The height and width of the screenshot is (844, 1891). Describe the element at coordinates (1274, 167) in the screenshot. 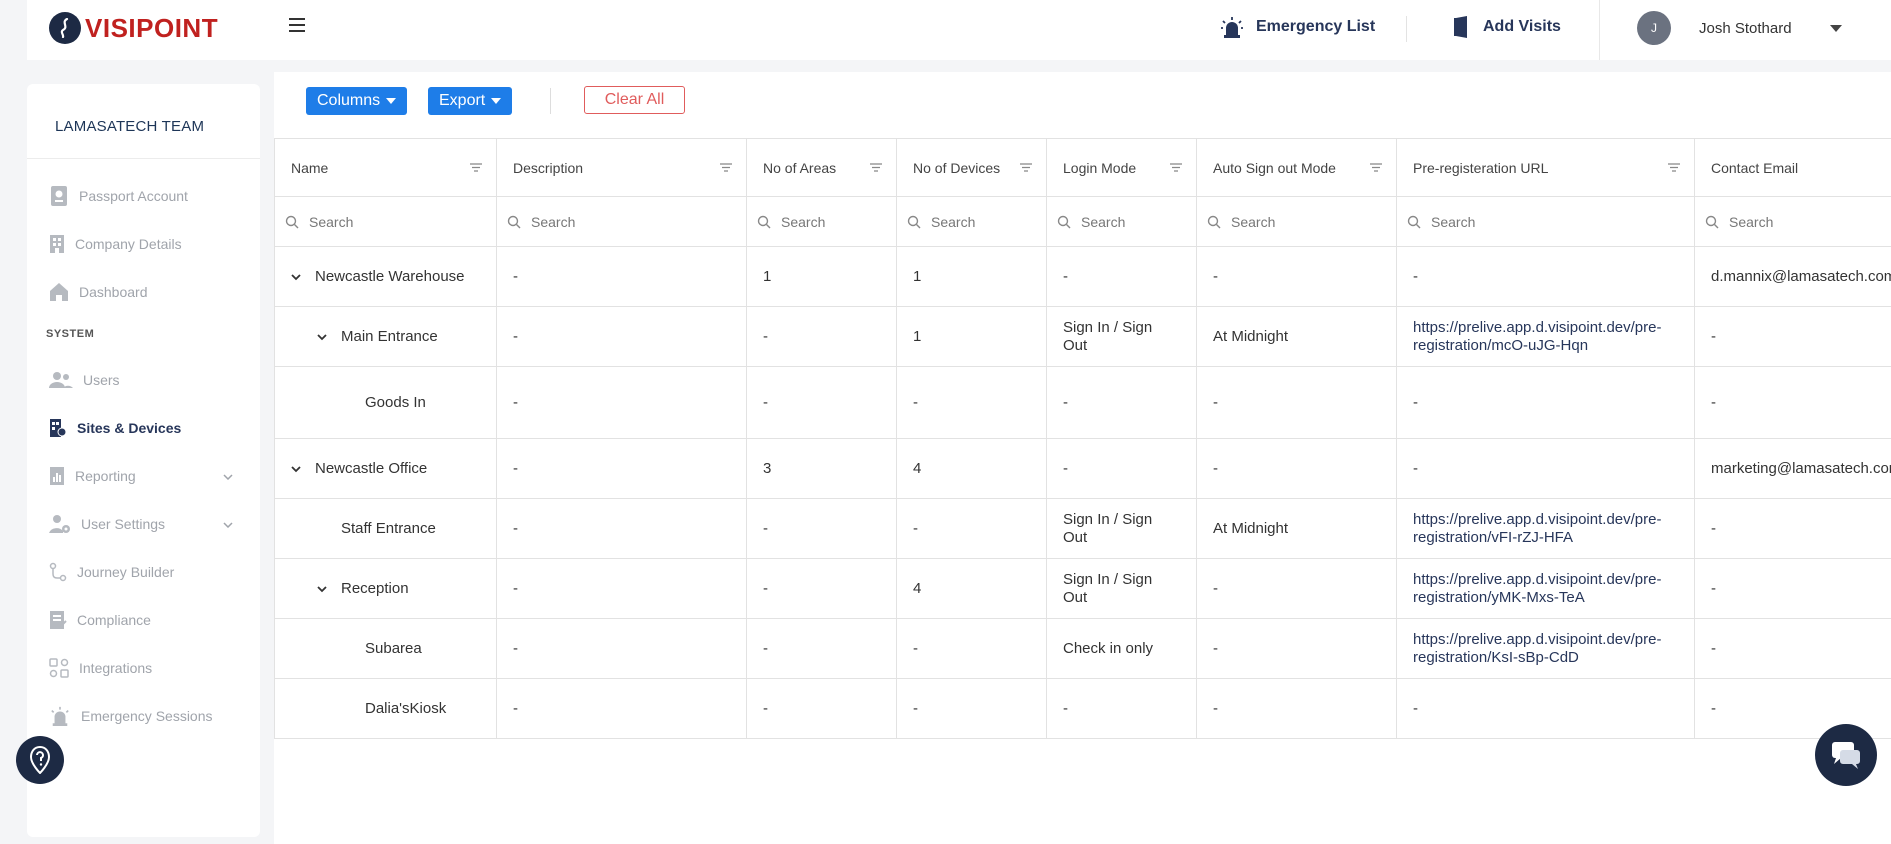

I see `column-header-label: Auto Sign out Mode` at that location.